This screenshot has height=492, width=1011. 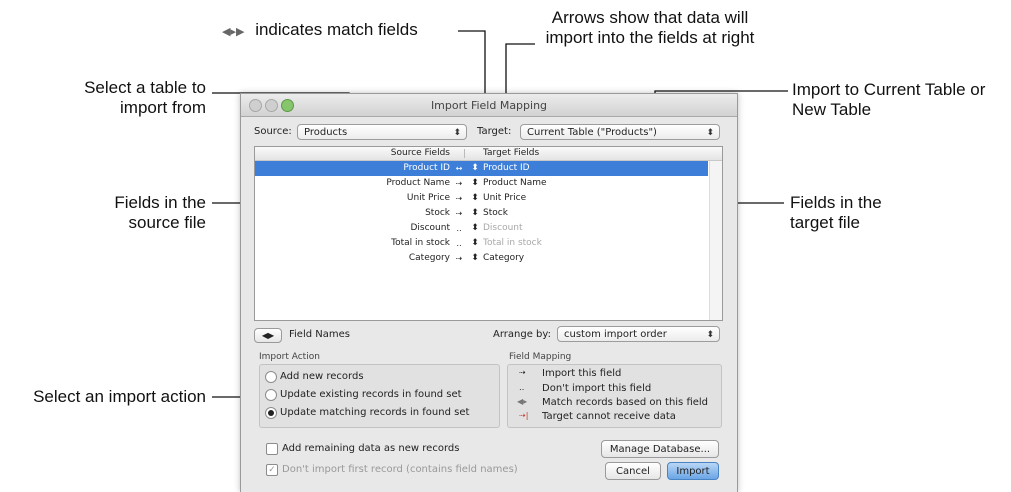 What do you see at coordinates (506, 168) in the screenshot?
I see `target-field-name: Product ID` at bounding box center [506, 168].